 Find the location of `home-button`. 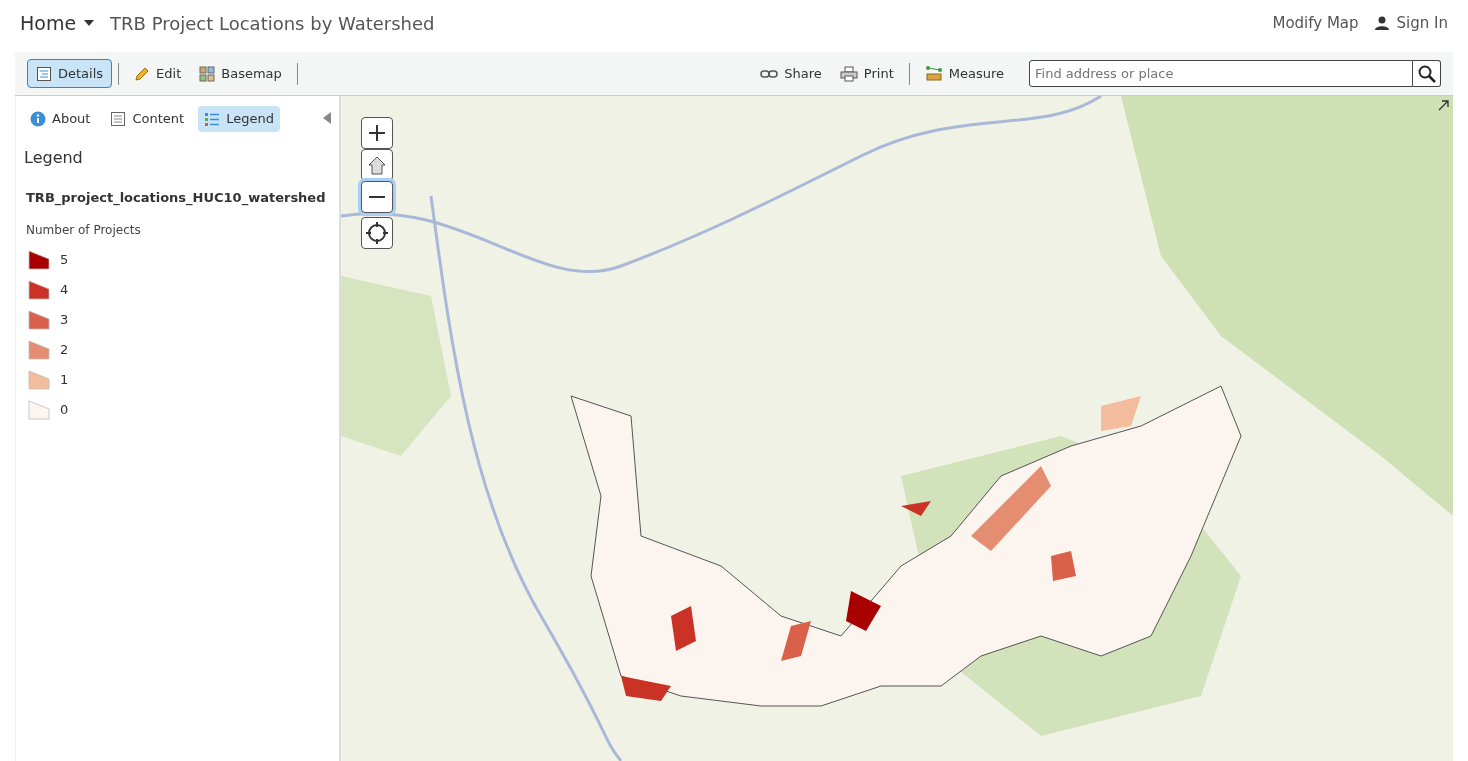

home-button is located at coordinates (377, 165).